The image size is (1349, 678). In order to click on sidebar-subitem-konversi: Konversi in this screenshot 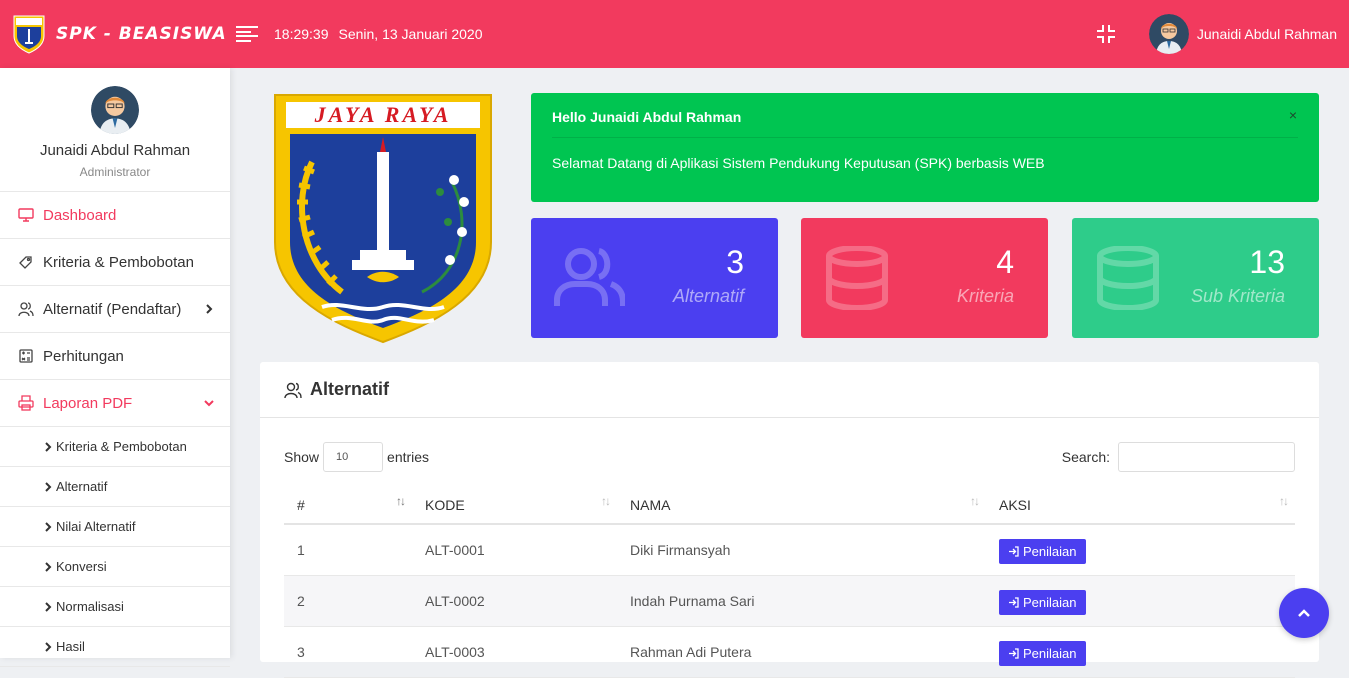, I will do `click(115, 567)`.